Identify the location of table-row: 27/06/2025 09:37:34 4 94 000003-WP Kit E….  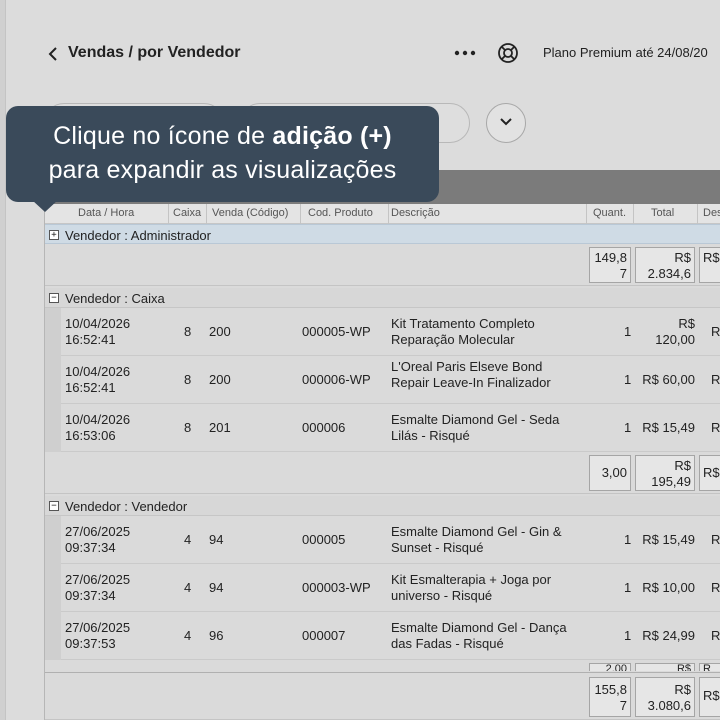
(382, 588).